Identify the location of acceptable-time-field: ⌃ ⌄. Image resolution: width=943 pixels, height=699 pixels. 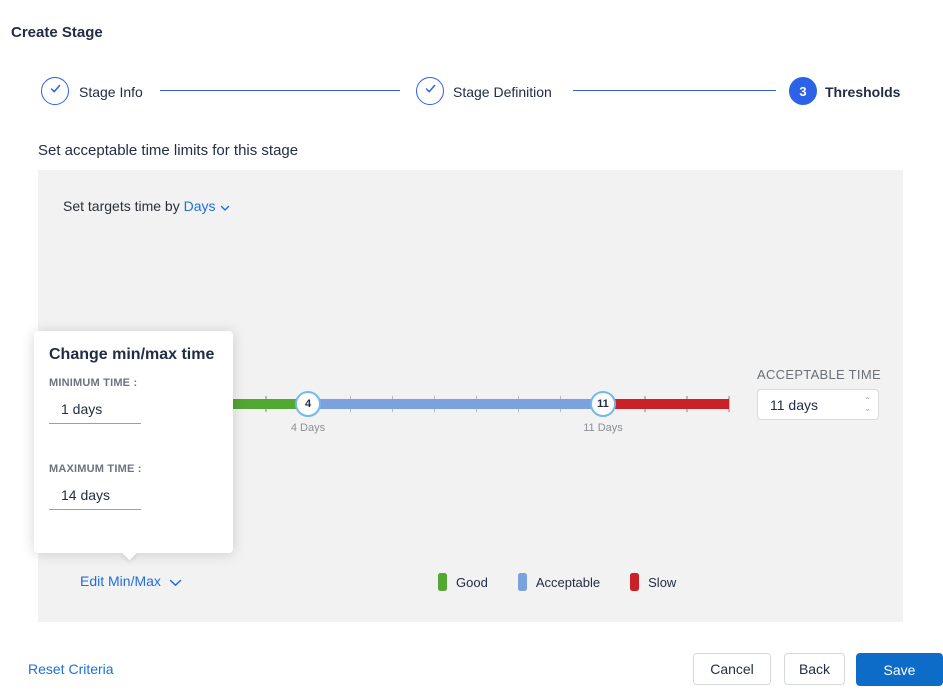
(818, 404).